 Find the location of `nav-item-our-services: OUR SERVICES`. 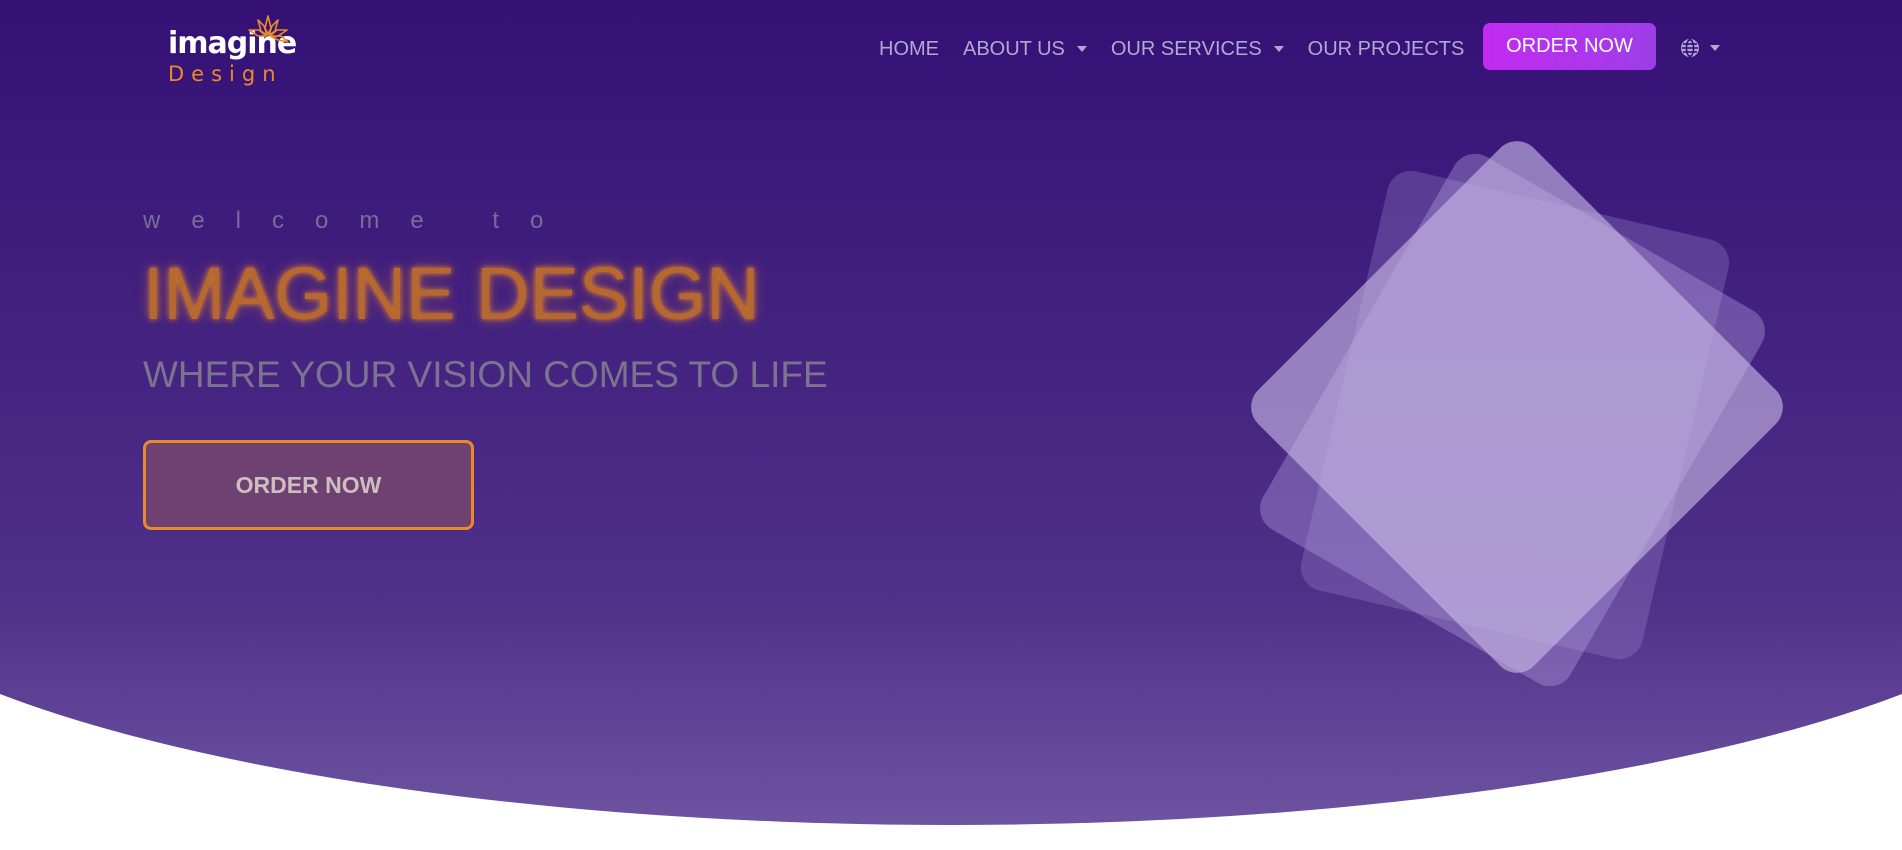

nav-item-our-services: OUR SERVICES is located at coordinates (1197, 49).